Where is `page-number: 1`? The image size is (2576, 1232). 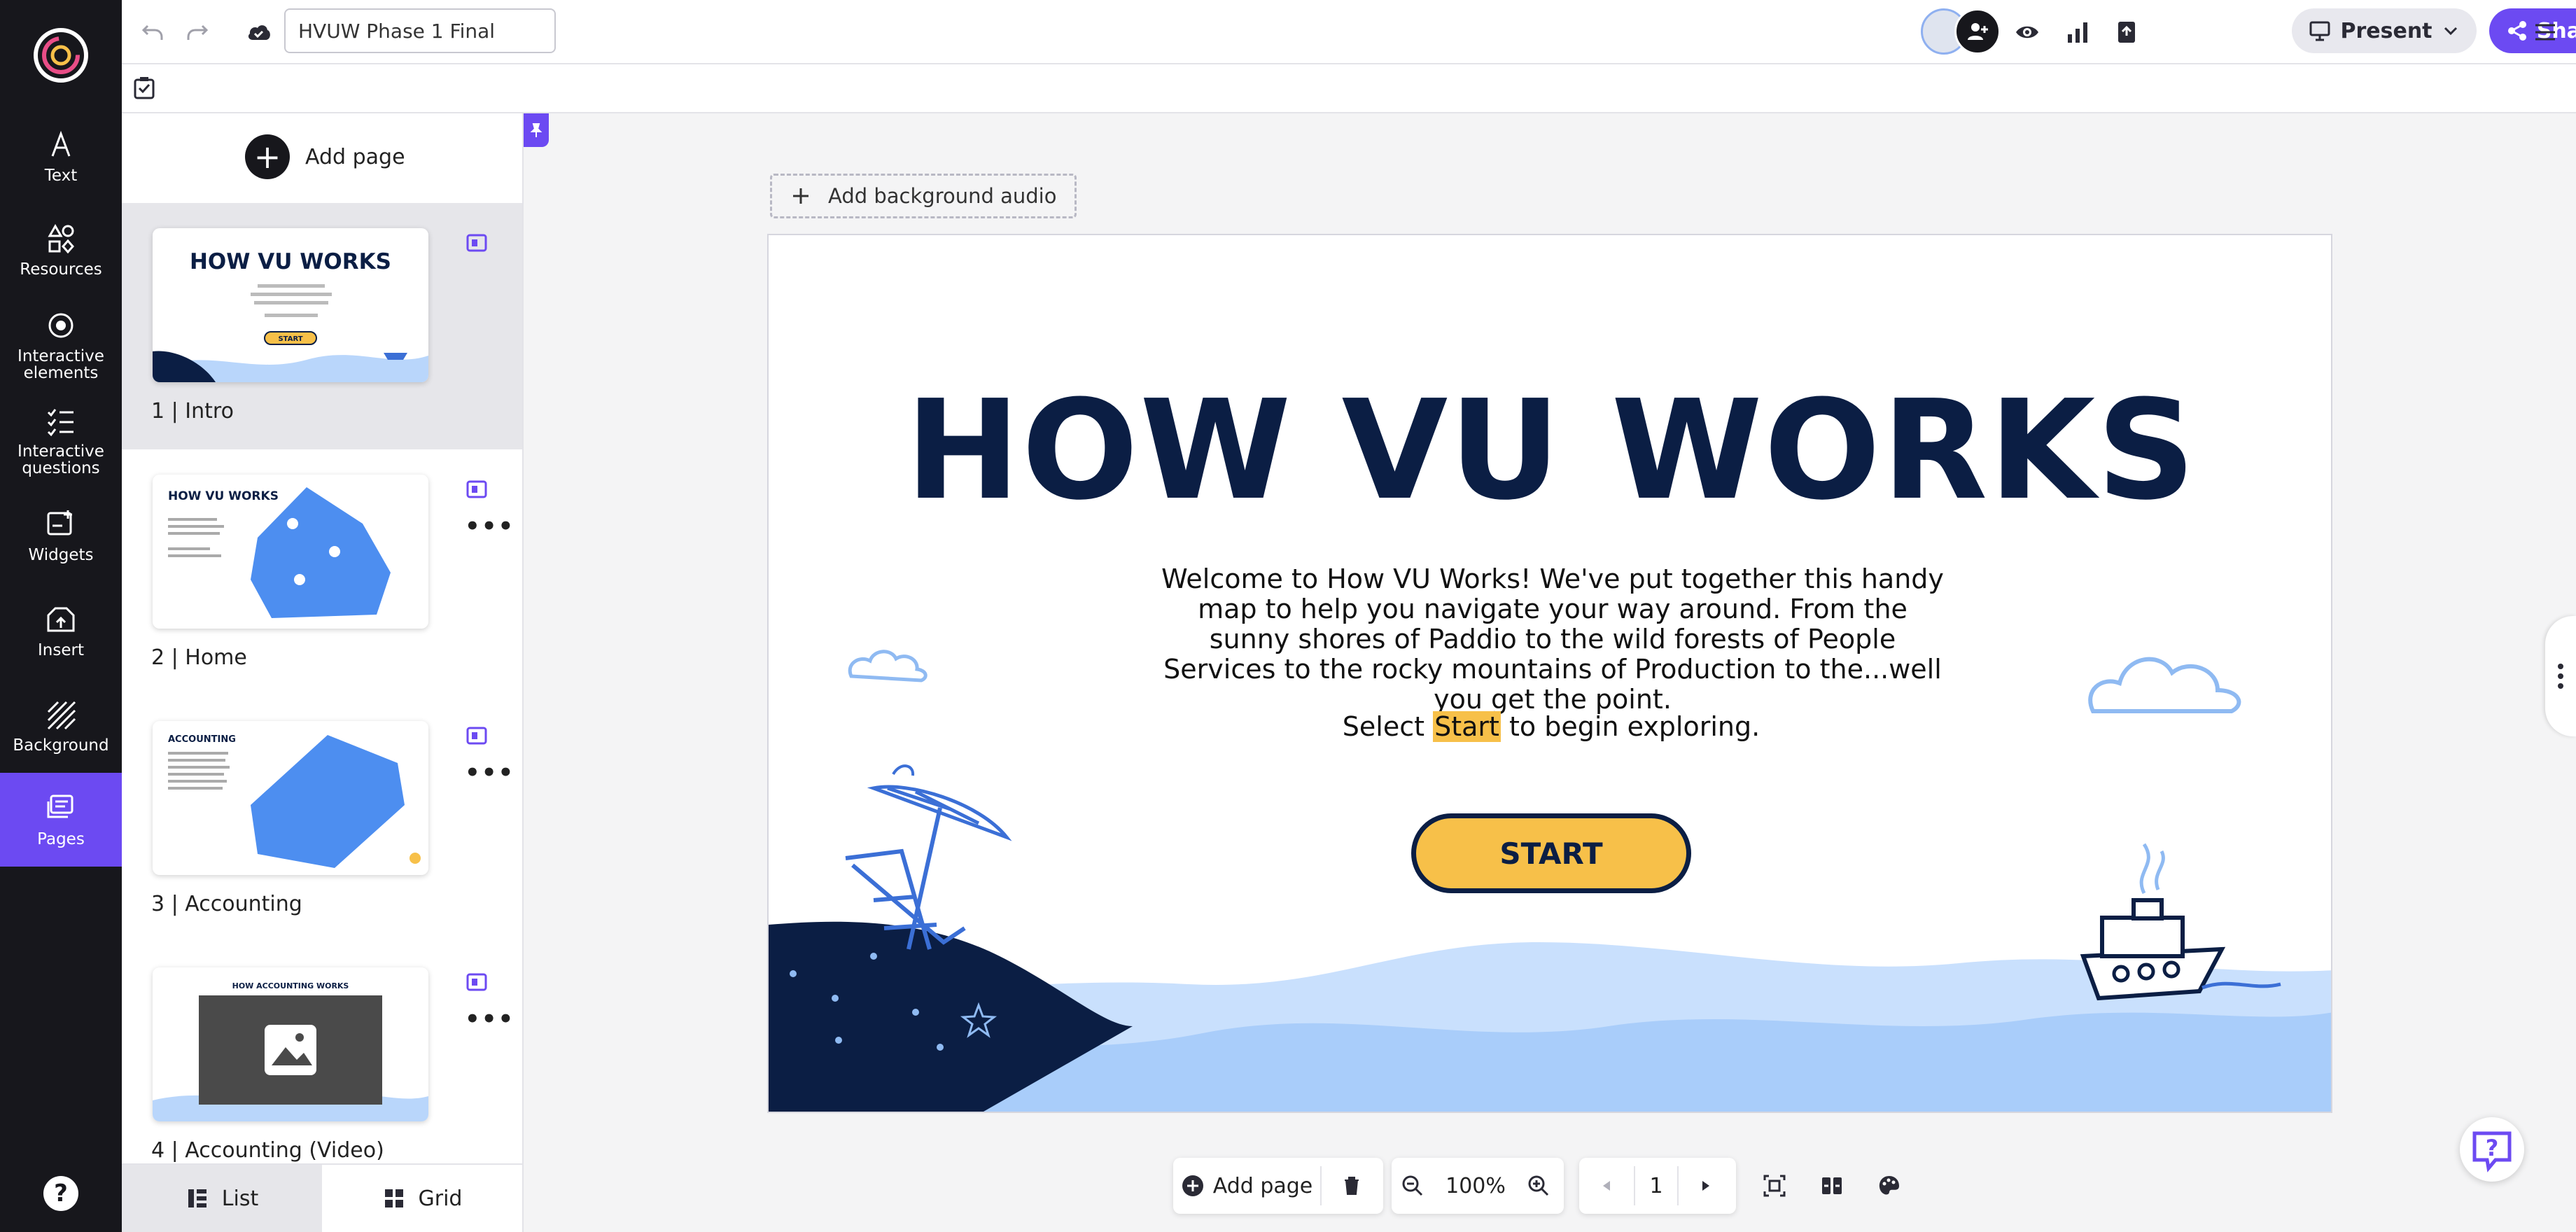 page-number: 1 is located at coordinates (1656, 1186).